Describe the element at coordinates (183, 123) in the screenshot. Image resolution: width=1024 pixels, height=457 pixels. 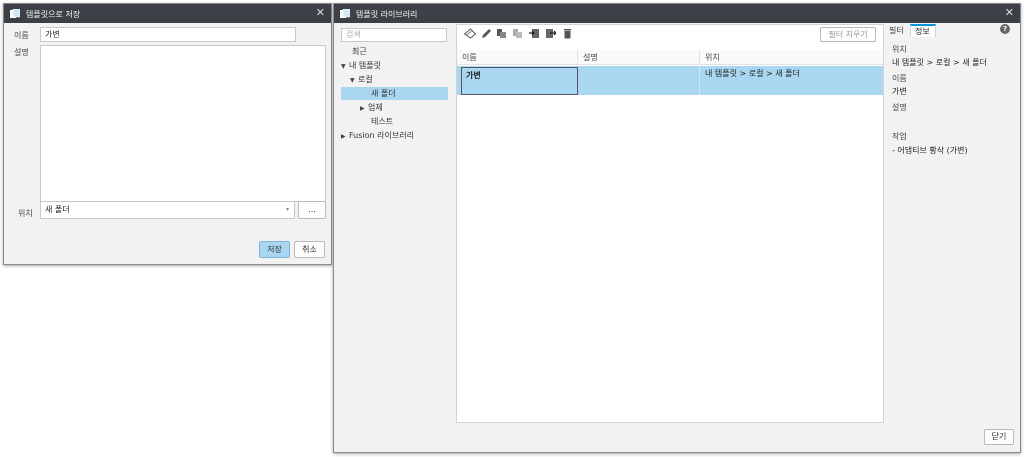
I see `description-field` at that location.